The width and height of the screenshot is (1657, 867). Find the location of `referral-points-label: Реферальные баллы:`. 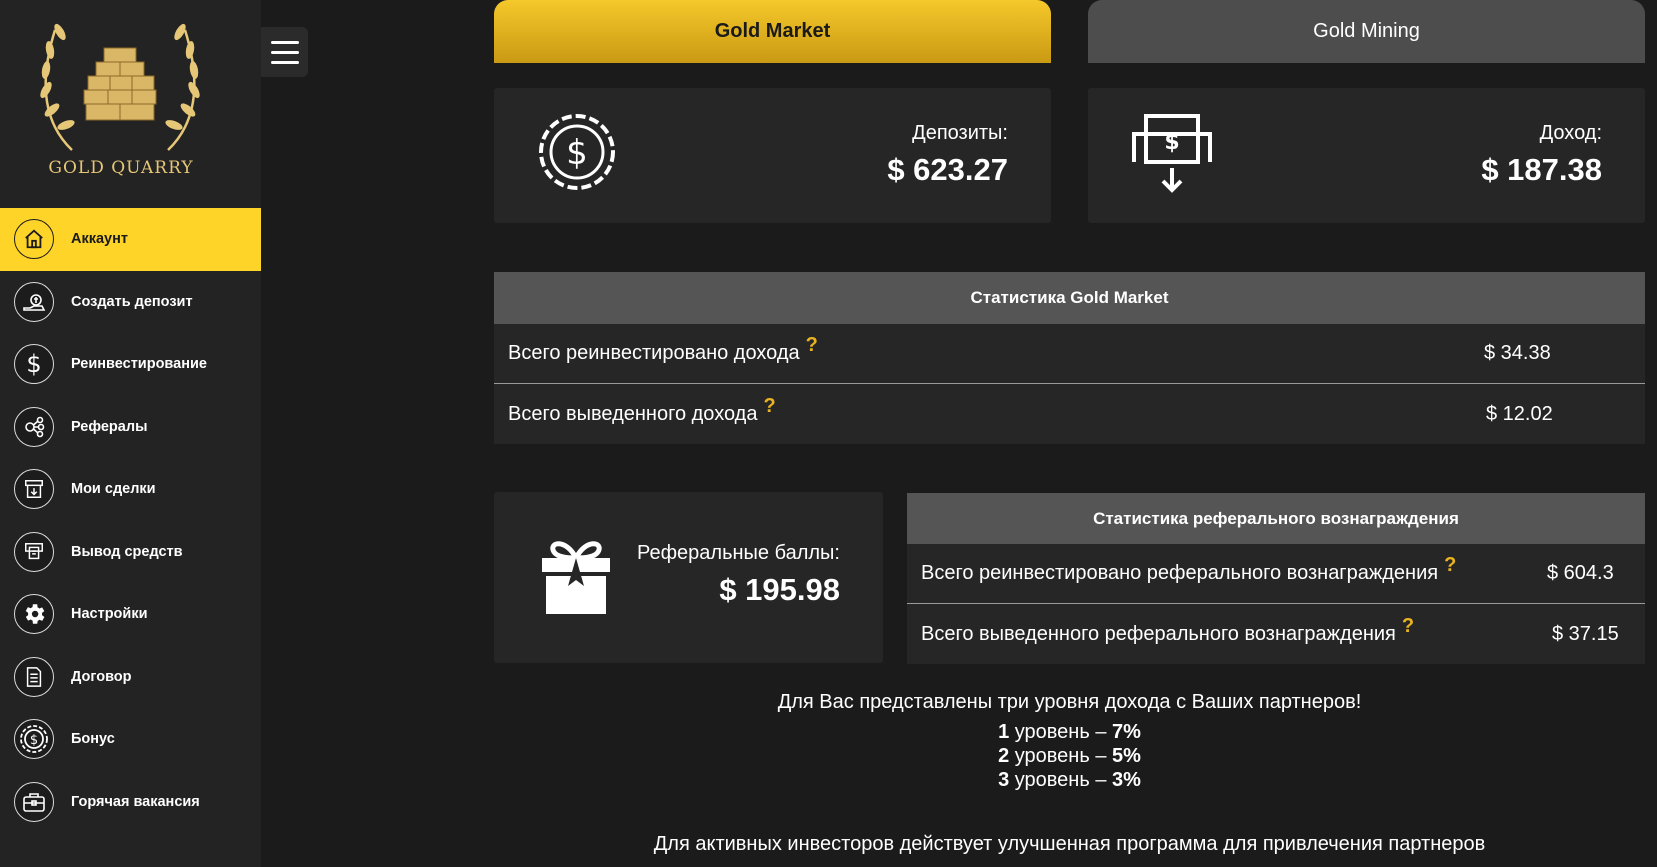

referral-points-label: Реферальные баллы: is located at coordinates (738, 553).